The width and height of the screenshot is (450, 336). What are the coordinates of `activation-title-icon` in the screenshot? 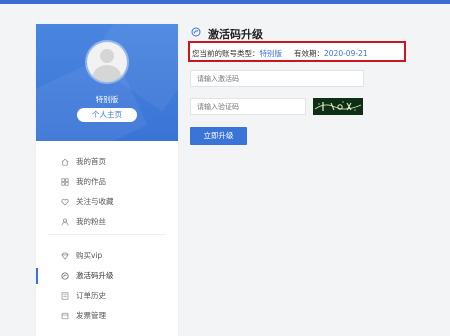 It's located at (196, 32).